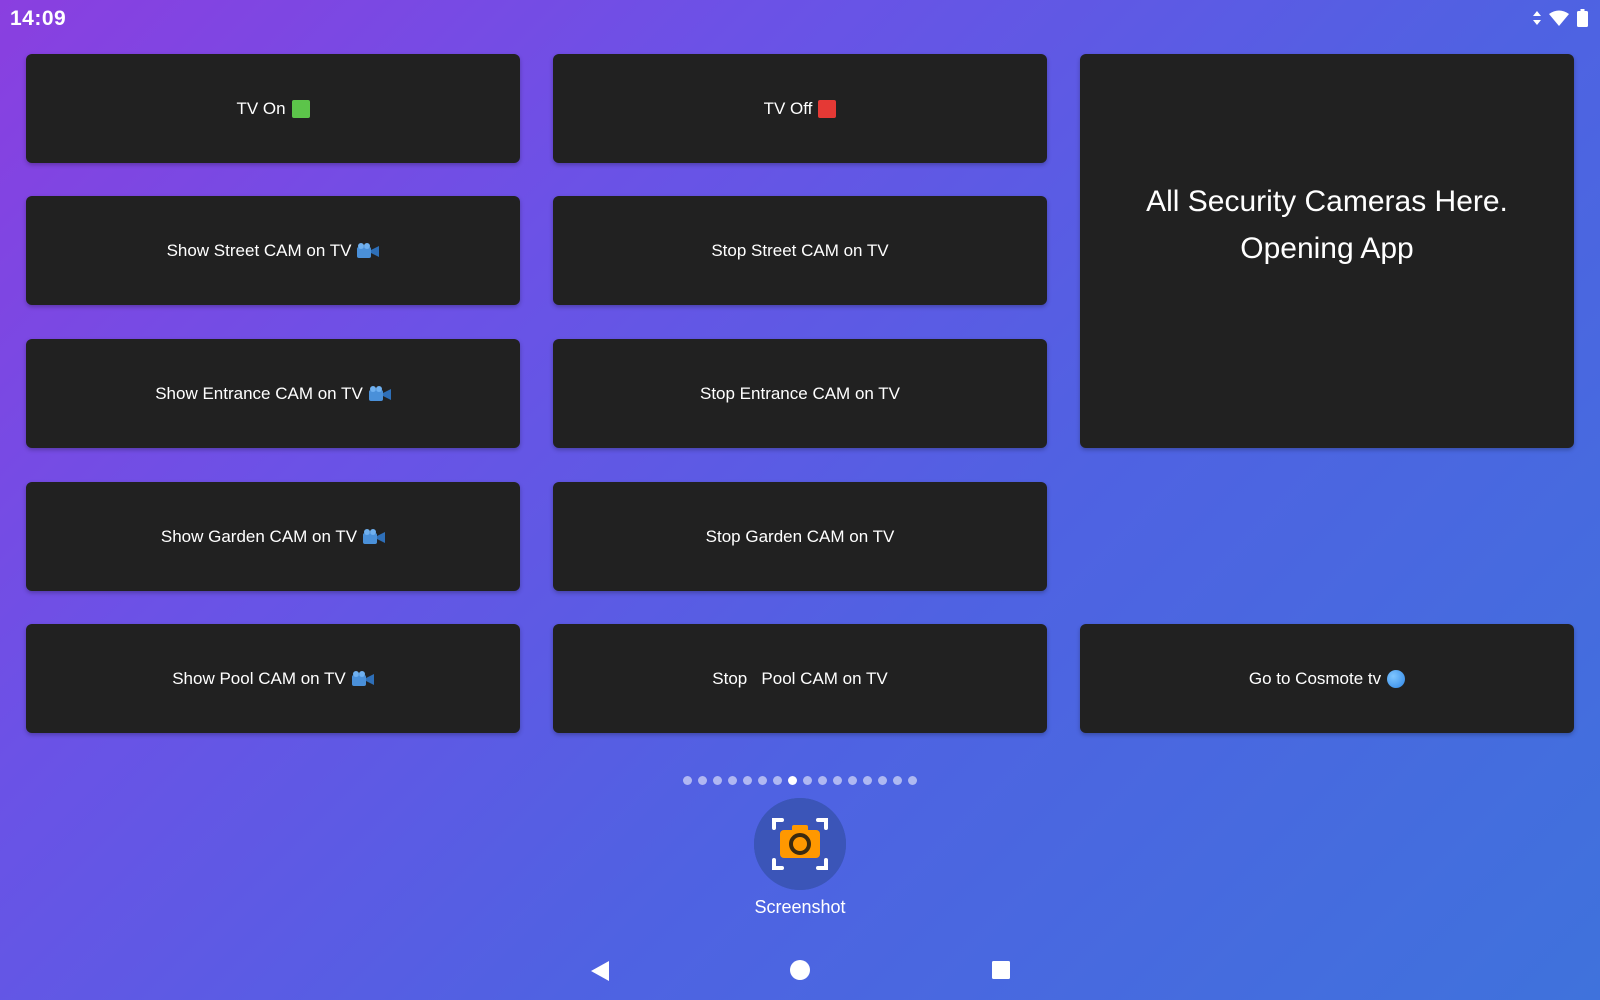 This screenshot has width=1600, height=1000. What do you see at coordinates (259, 678) in the screenshot?
I see `show-pool-cam-label: Show Pool CAM on TV` at bounding box center [259, 678].